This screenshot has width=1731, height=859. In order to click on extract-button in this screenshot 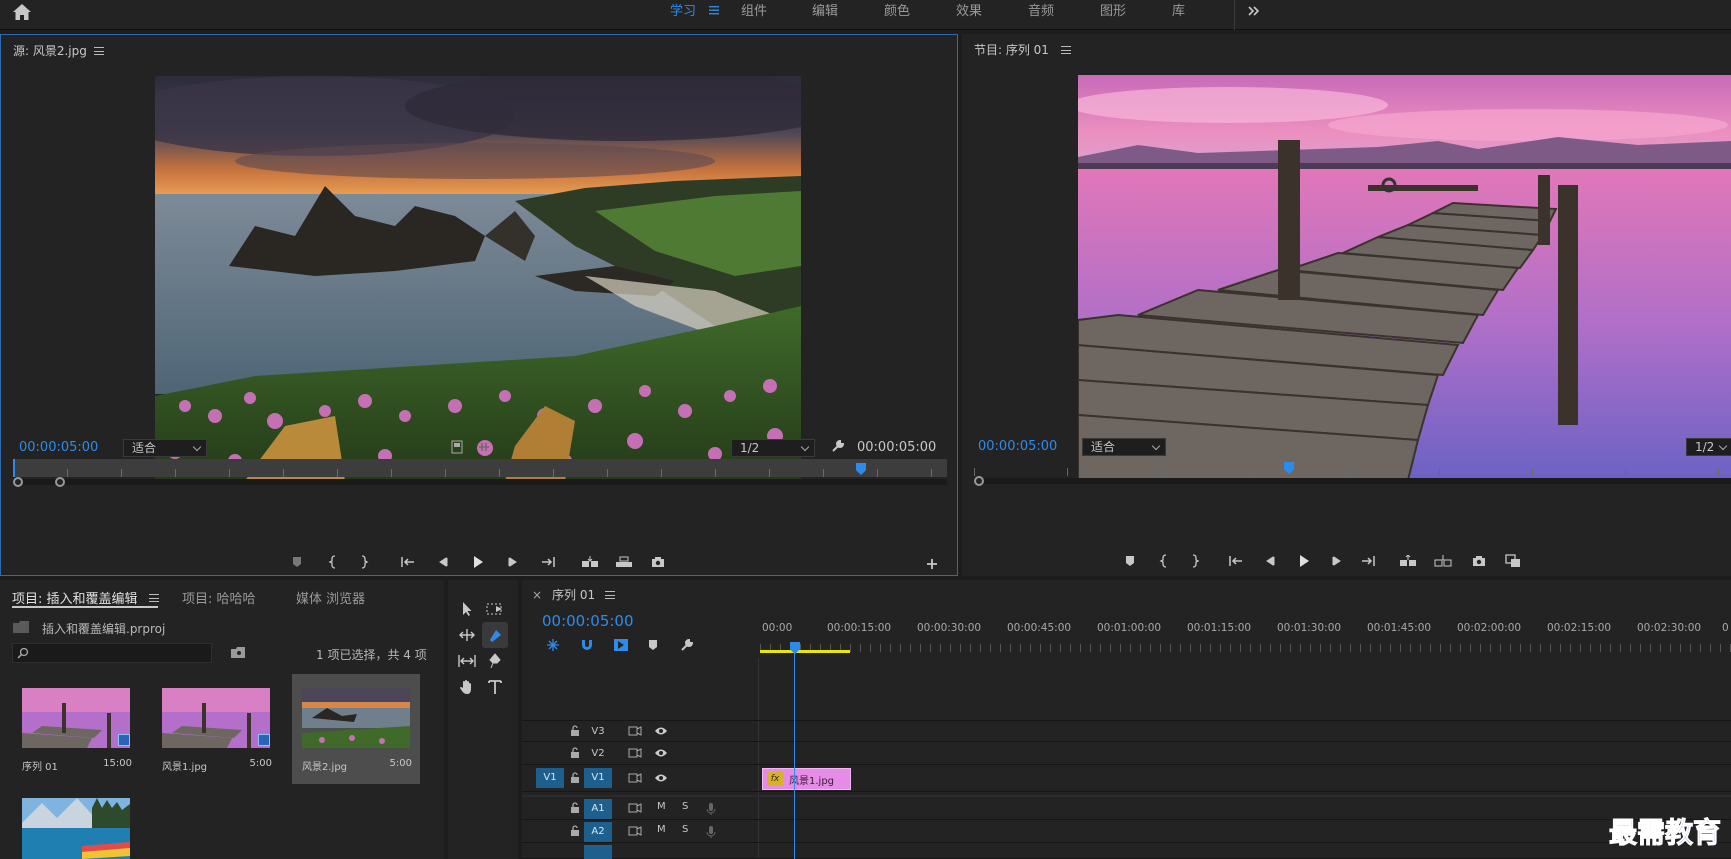, I will do `click(1443, 561)`.